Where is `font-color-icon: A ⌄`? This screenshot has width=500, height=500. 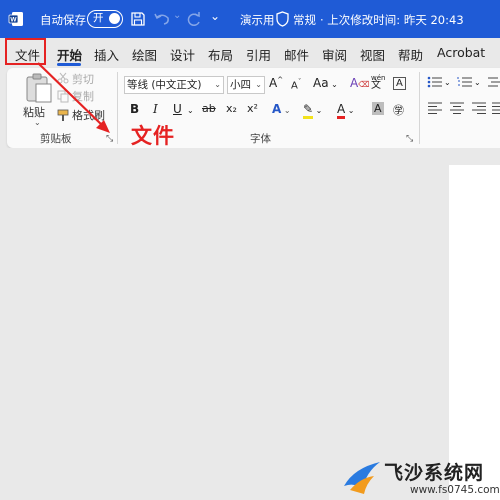
font-color-icon: A ⌄ is located at coordinates (345, 110).